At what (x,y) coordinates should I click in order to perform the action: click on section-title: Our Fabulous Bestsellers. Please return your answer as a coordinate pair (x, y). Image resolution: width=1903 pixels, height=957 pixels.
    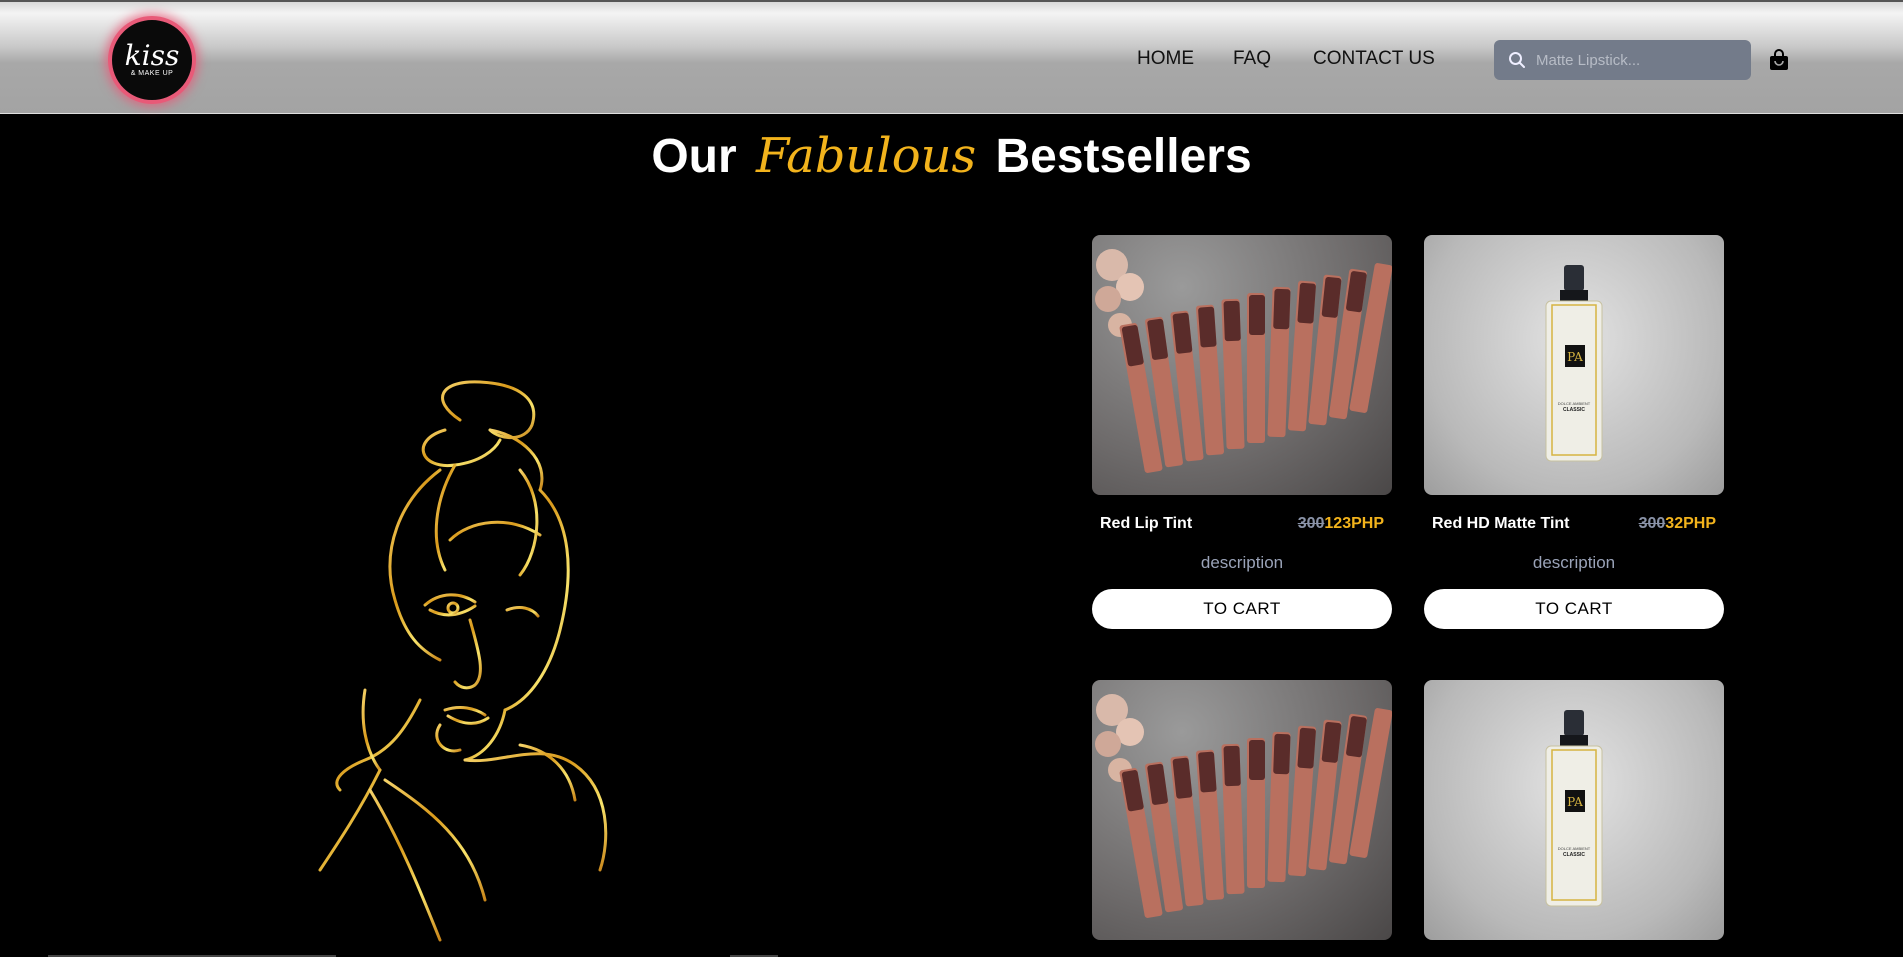
    Looking at the image, I should click on (951, 156).